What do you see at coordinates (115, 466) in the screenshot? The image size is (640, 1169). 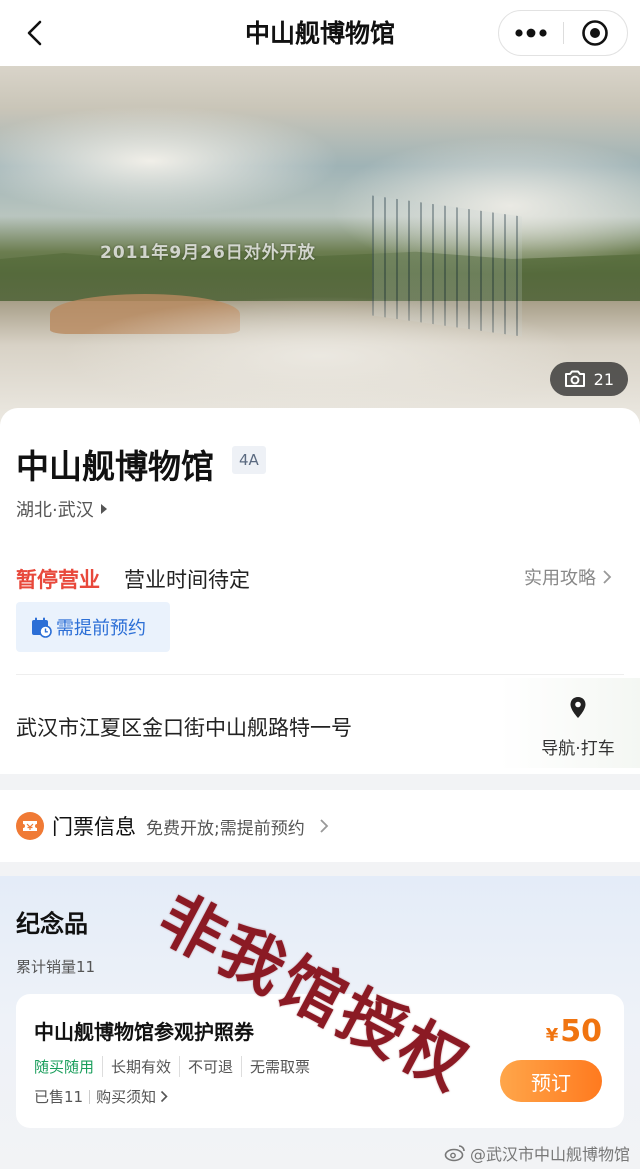 I see `poi-name: 中山舰博物馆` at bounding box center [115, 466].